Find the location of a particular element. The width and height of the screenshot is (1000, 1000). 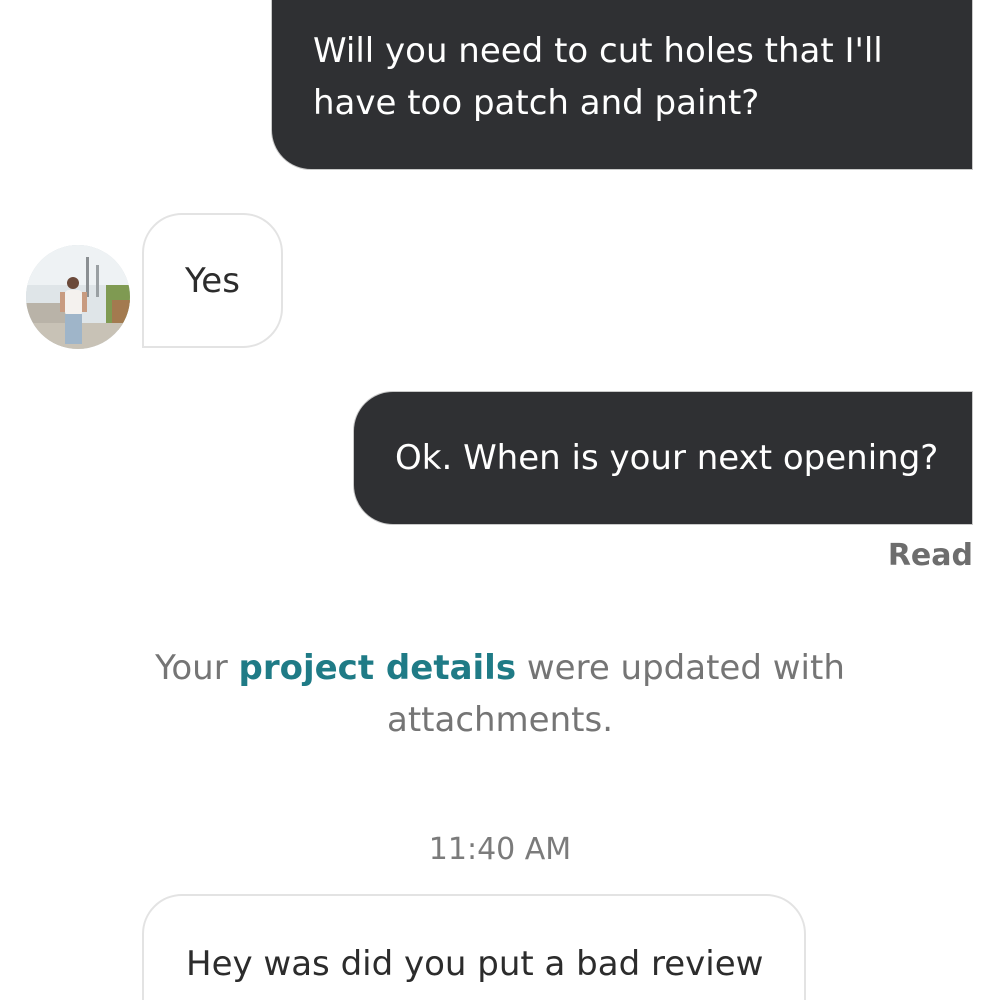

message-text: Ok. When is your next opening? is located at coordinates (667, 458).